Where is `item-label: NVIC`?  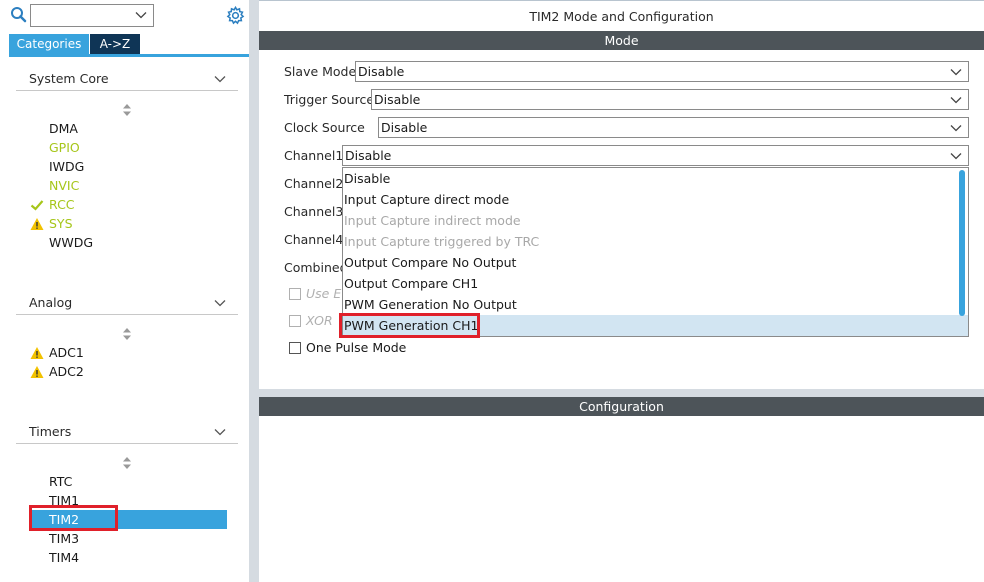
item-label: NVIC is located at coordinates (64, 185).